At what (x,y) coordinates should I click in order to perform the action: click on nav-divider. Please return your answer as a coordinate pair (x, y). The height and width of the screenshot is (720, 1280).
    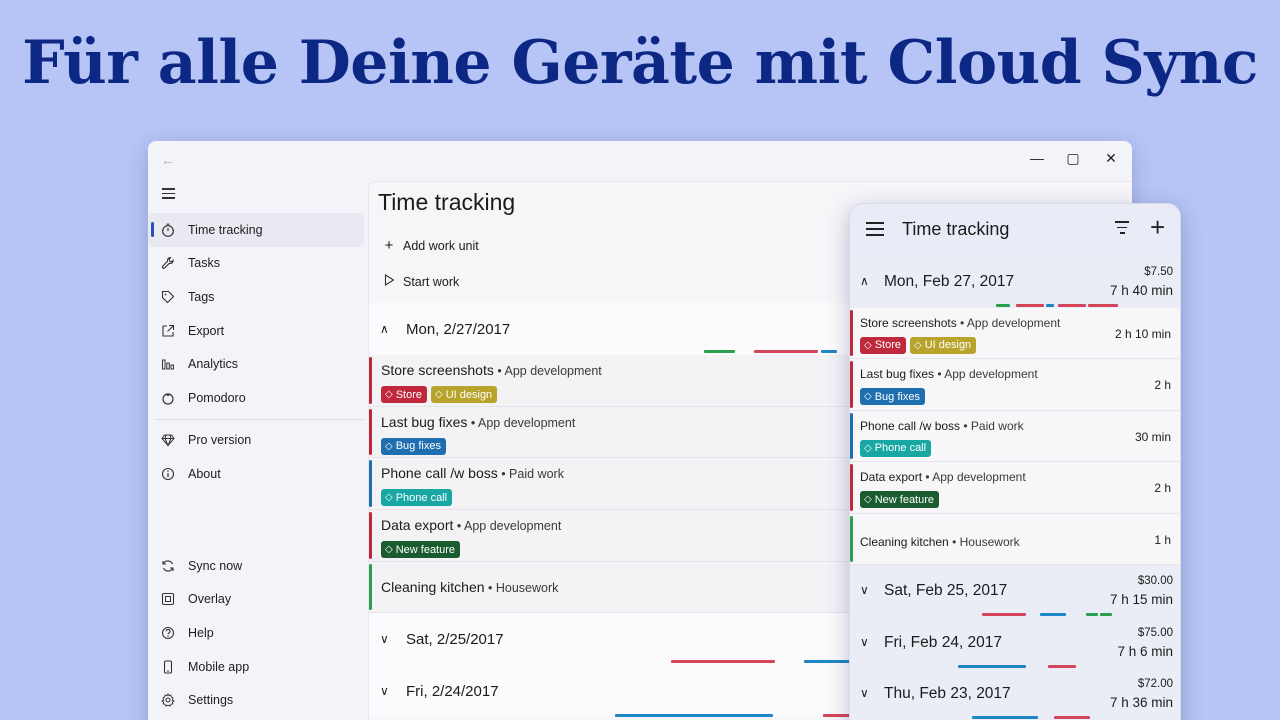
    Looking at the image, I should click on (259, 419).